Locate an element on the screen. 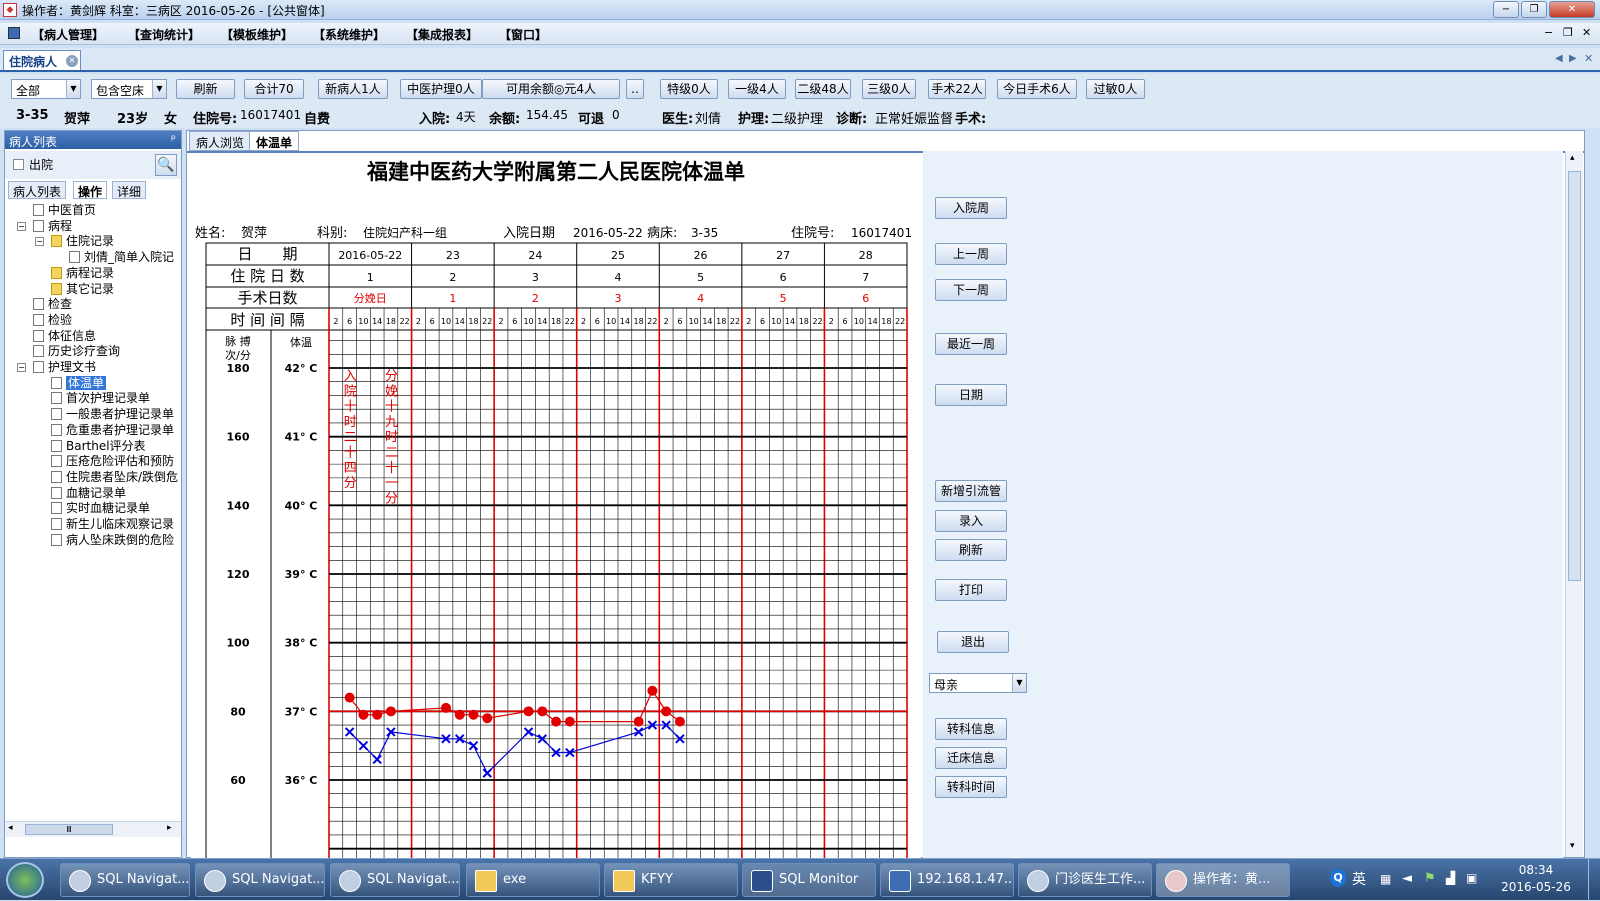  tab-close-all-icon: ✕ is located at coordinates (1588, 58).